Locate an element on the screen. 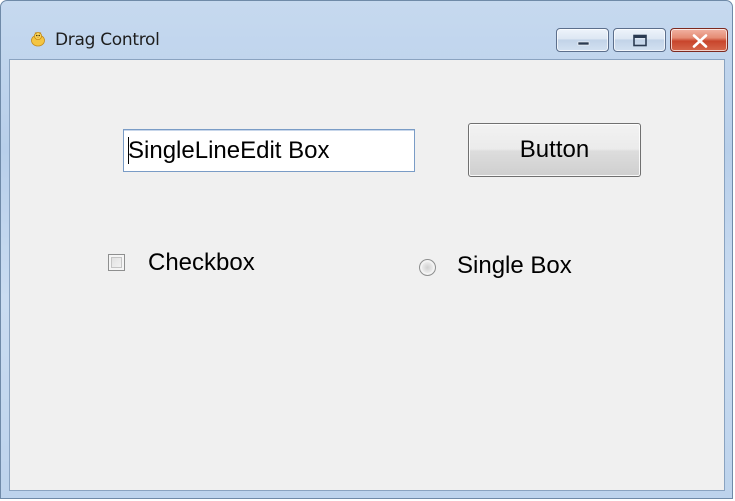 The width and height of the screenshot is (735, 501). single-line-edit-box is located at coordinates (269, 150).